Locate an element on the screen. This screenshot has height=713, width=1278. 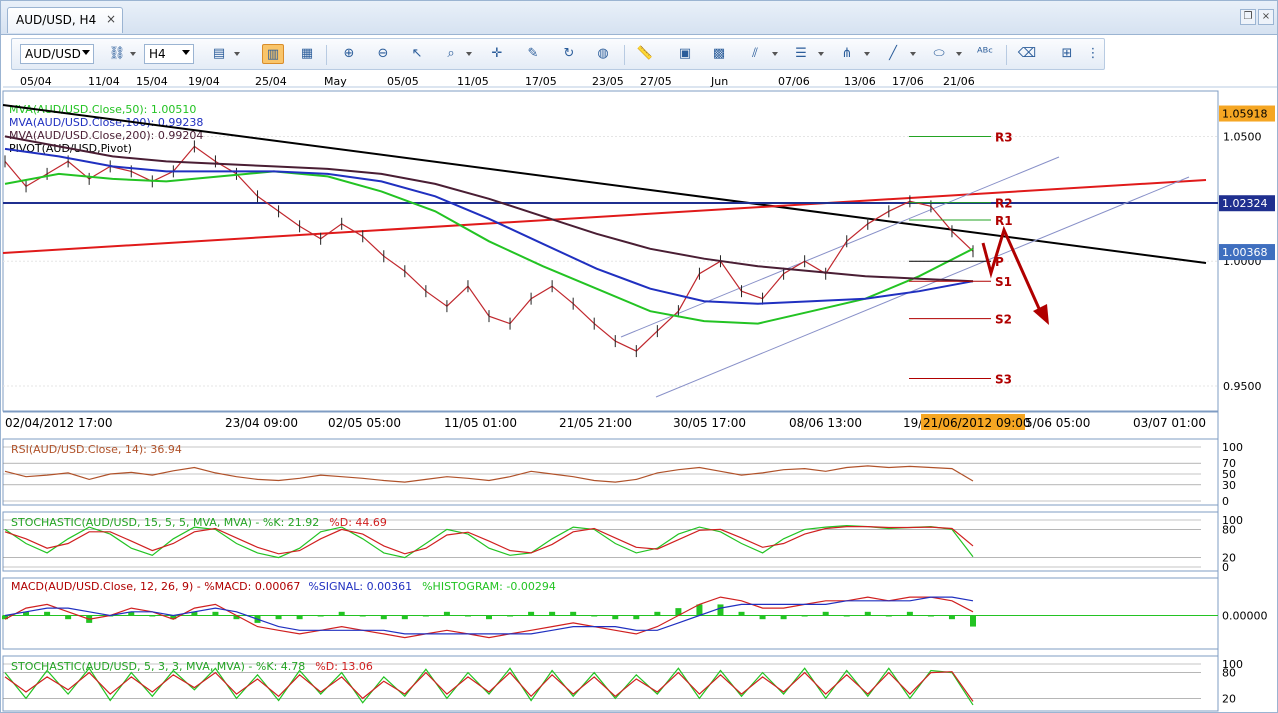
bottom-date-label: 23/04 09:00 is located at coordinates (261, 423).